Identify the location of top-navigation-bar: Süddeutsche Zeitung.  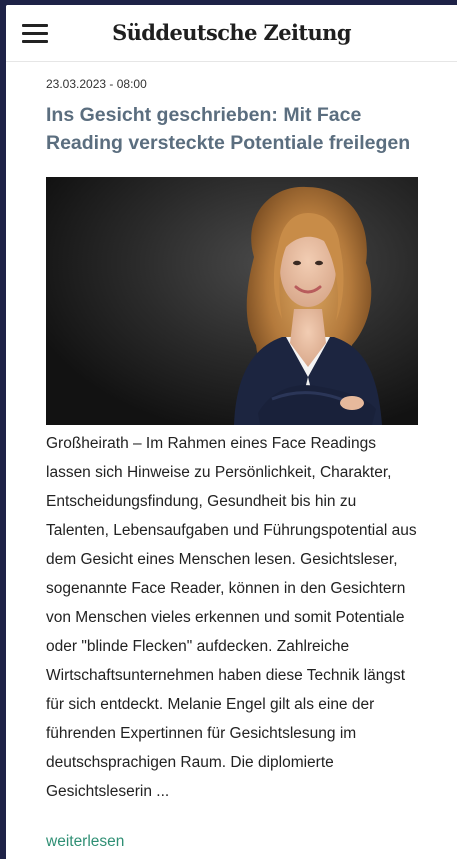
(231, 33).